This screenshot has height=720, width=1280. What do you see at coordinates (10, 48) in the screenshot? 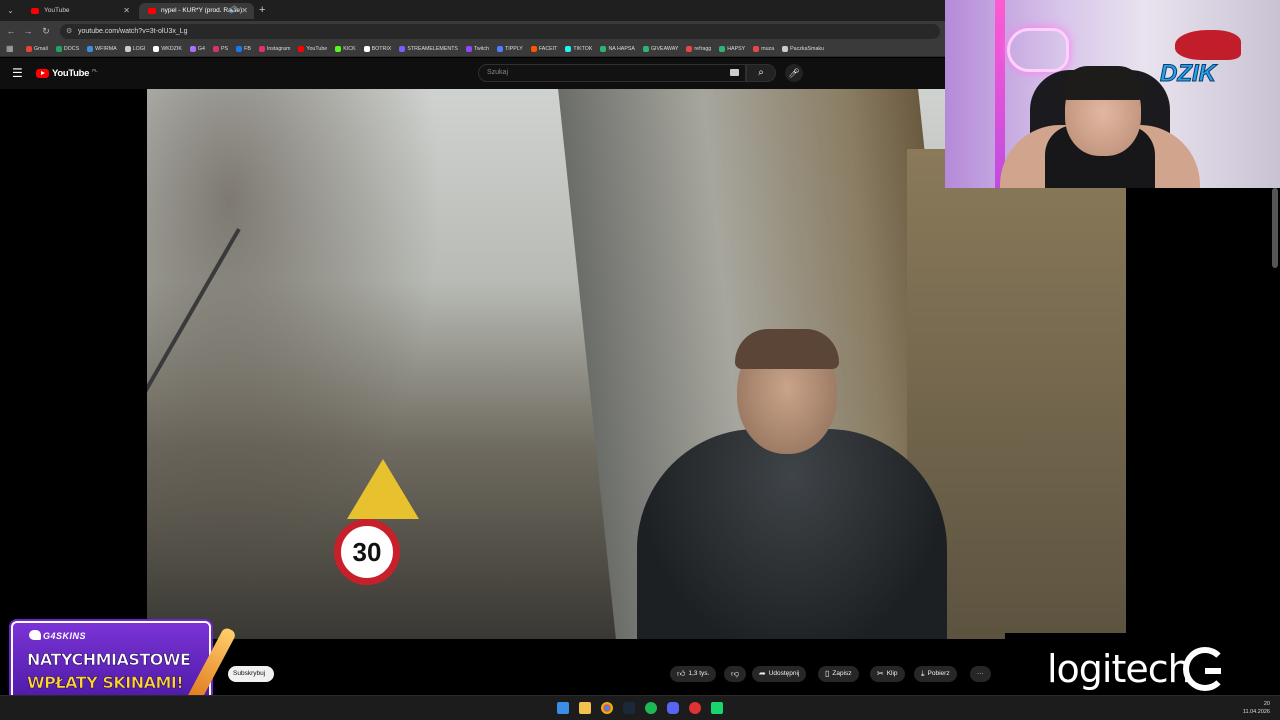
I see `apps-grid-icon: ▦` at bounding box center [10, 48].